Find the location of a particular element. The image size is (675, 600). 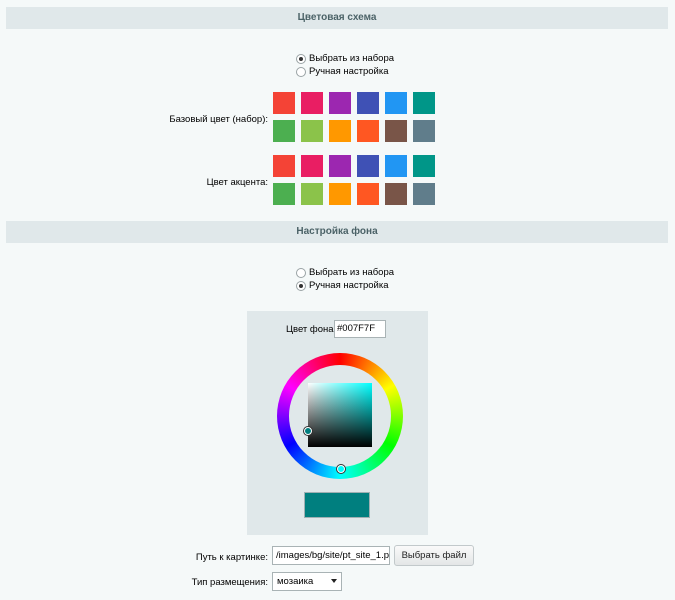

color-scheme-mode-group: Выбрать из набора Ручная настройка is located at coordinates (345, 65).